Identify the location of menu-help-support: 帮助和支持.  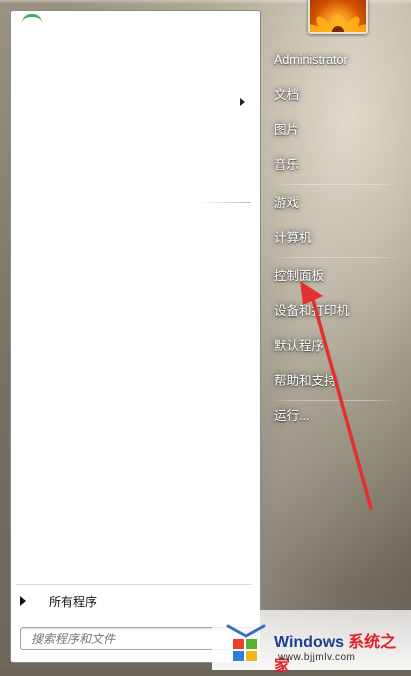
(336, 381).